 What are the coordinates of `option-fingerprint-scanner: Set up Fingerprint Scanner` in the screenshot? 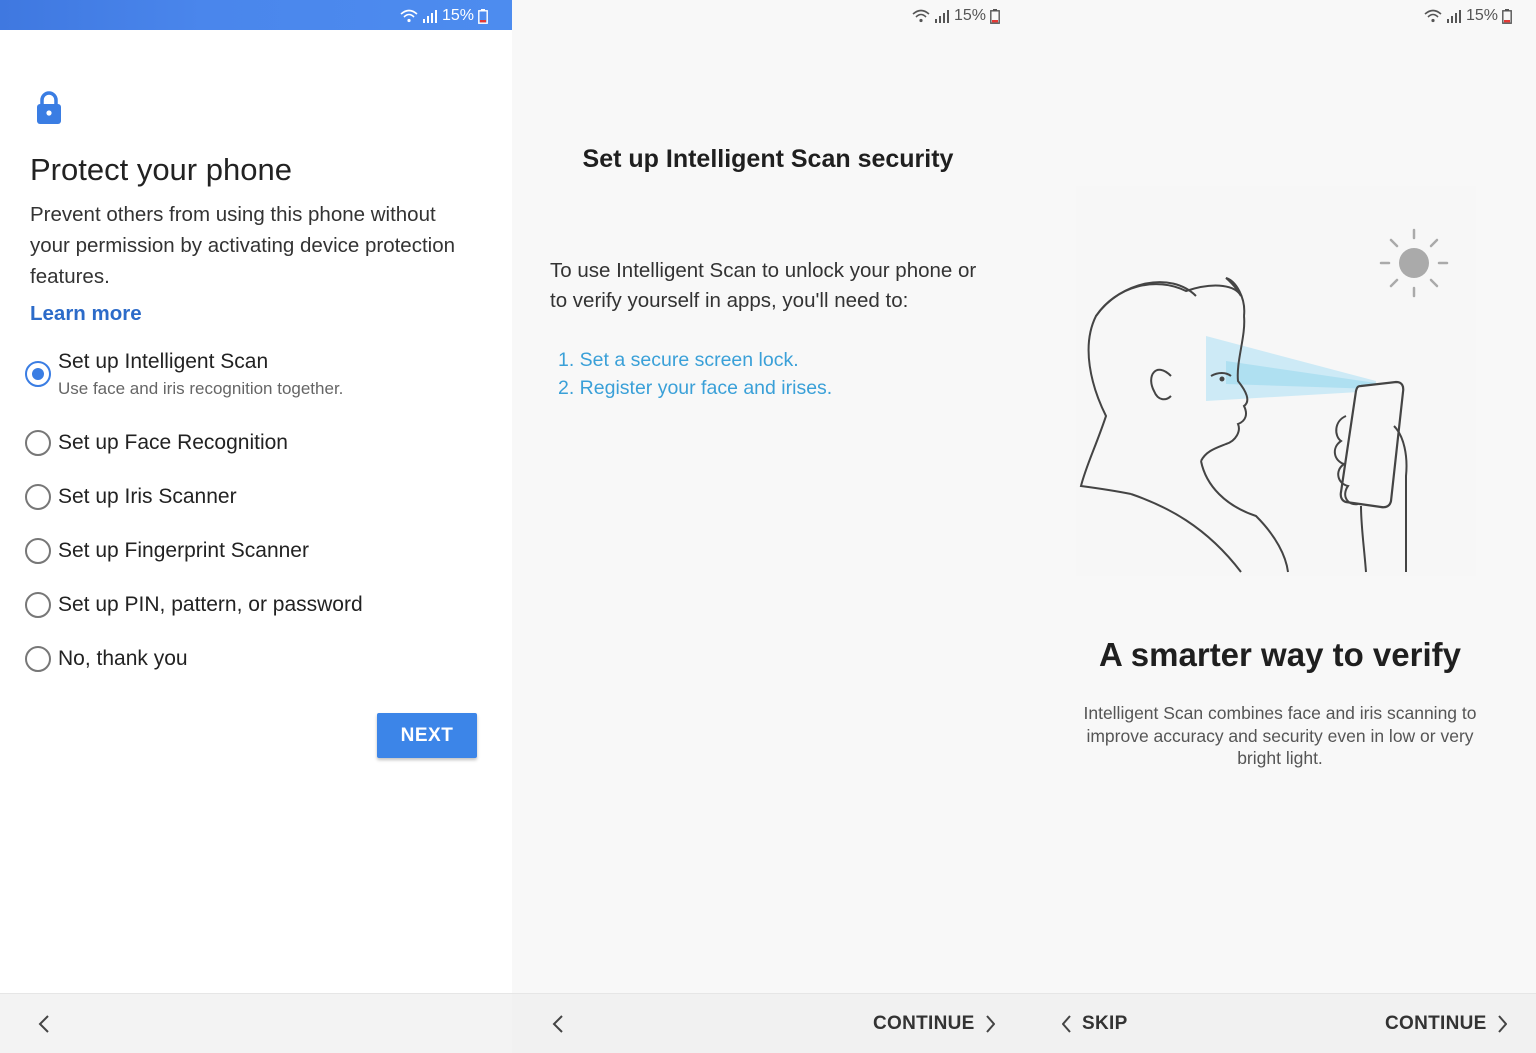 It's located at (167, 551).